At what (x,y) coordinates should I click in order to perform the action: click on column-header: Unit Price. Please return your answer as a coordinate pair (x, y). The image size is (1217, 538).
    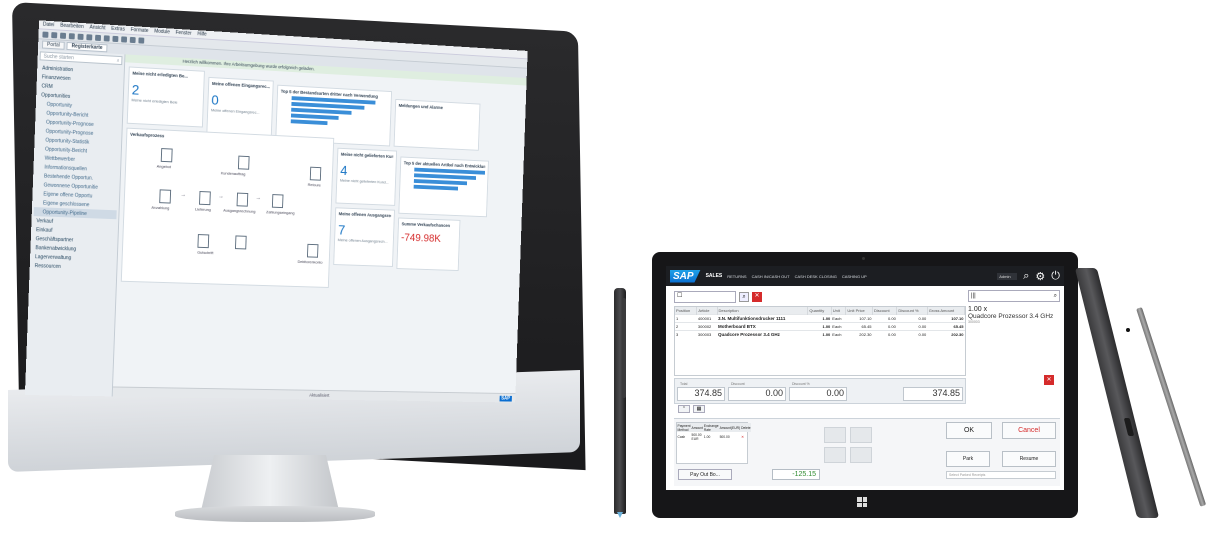
    Looking at the image, I should click on (859, 311).